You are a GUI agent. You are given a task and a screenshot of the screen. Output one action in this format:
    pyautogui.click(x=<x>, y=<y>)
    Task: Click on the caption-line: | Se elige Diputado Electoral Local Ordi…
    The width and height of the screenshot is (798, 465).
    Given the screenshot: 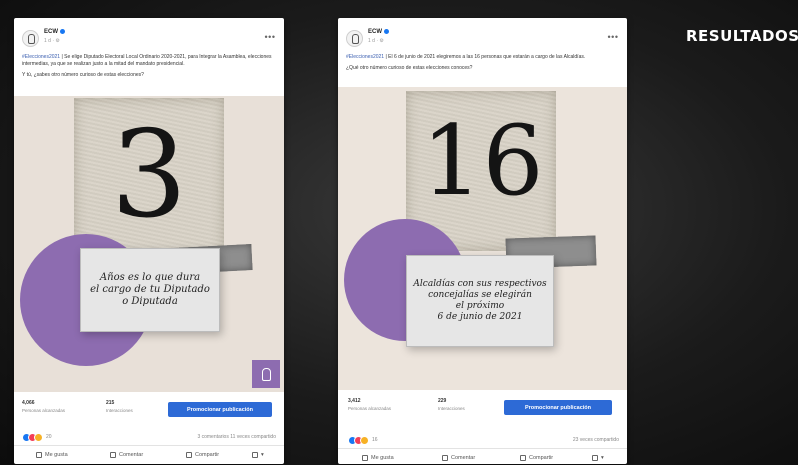 What is the action you would take?
    pyautogui.click(x=147, y=60)
    